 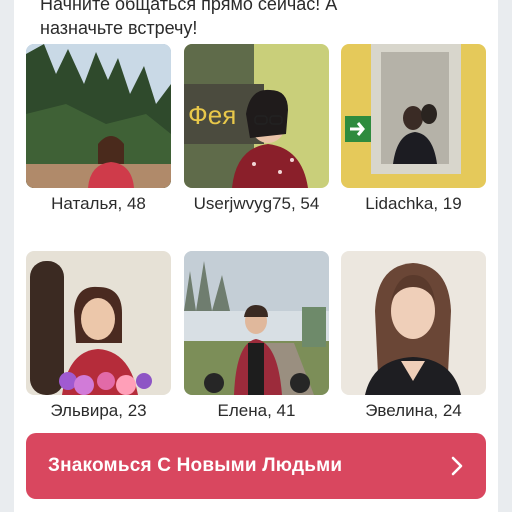 I want to click on profile-photo-2-image: Фея, so click(x=256, y=116).